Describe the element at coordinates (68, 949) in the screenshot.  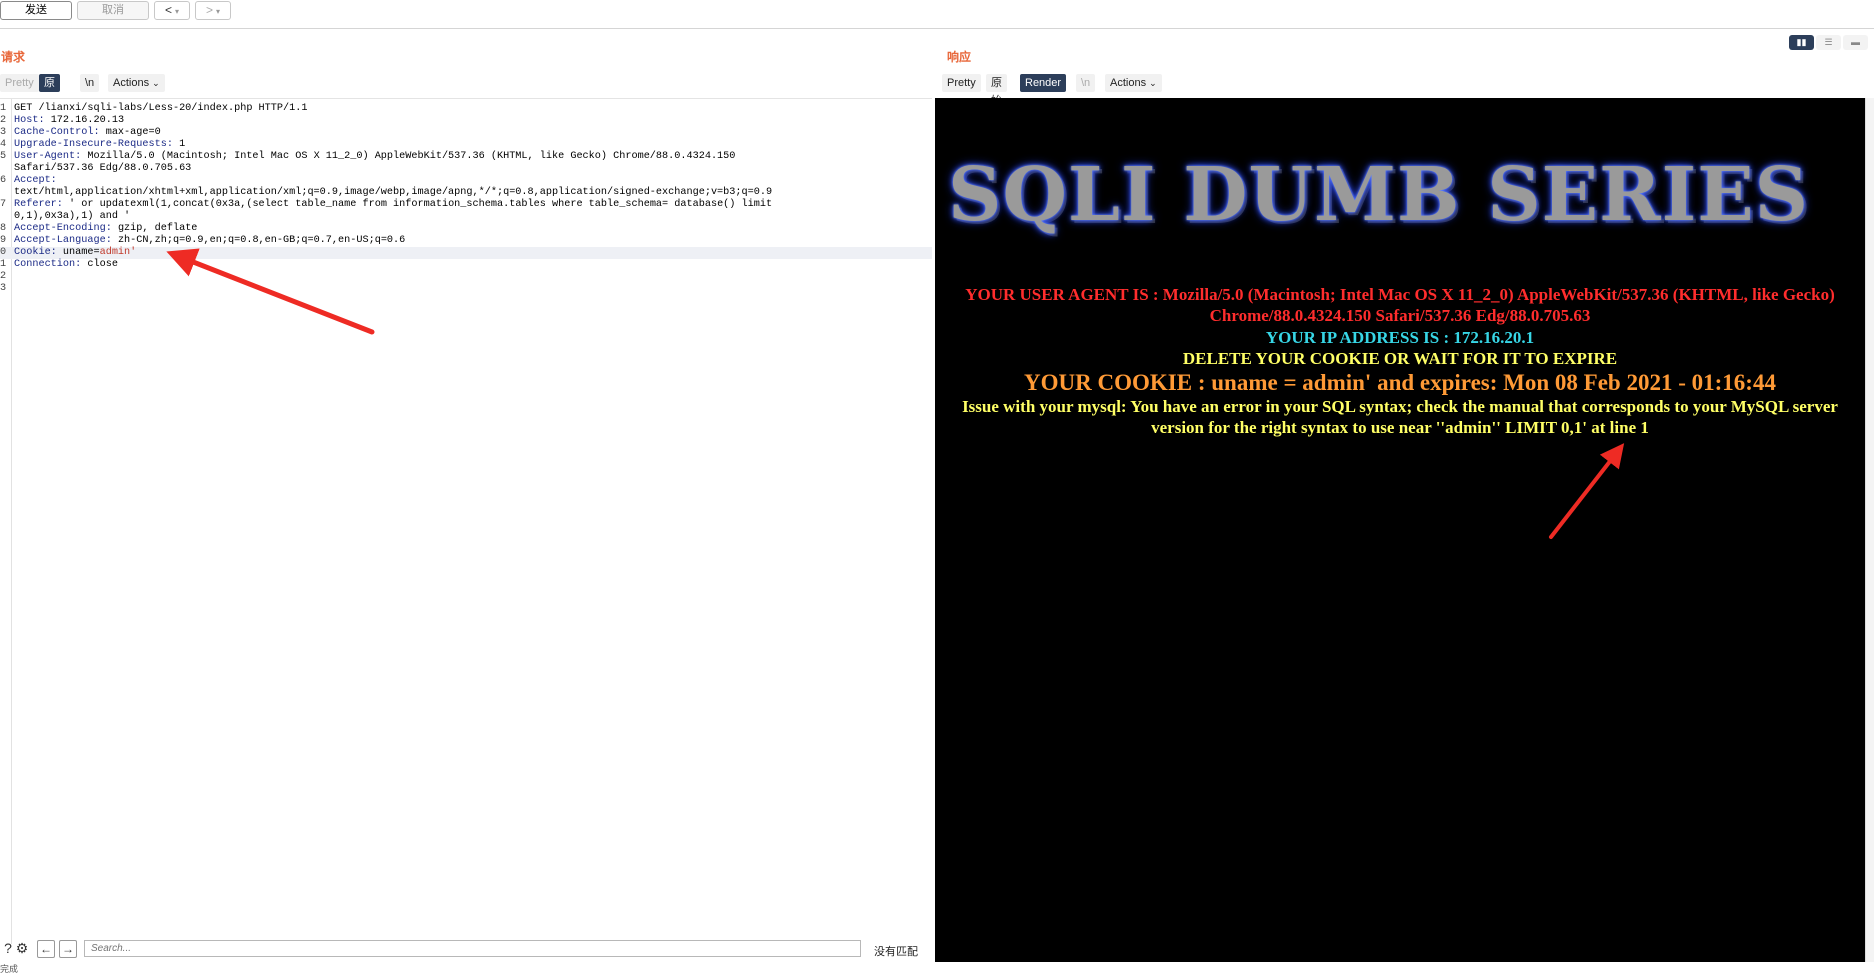
I see `arrow-right-icon: →` at that location.